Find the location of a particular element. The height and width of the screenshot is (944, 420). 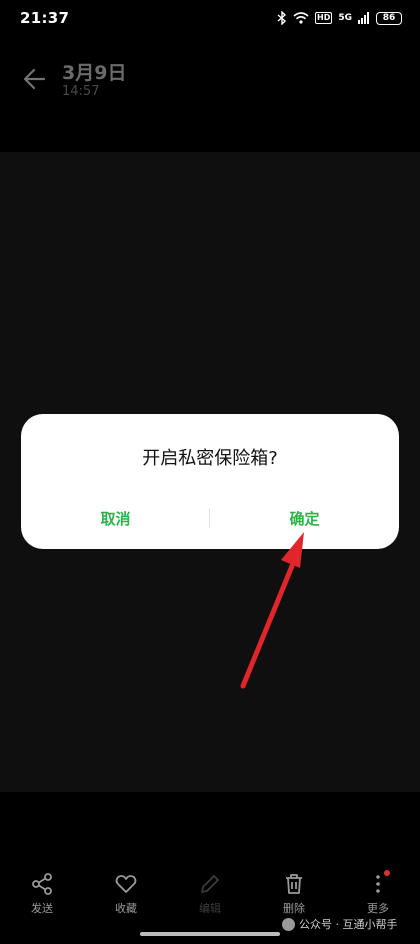

page-subtitle: 14:57 is located at coordinates (81, 91).